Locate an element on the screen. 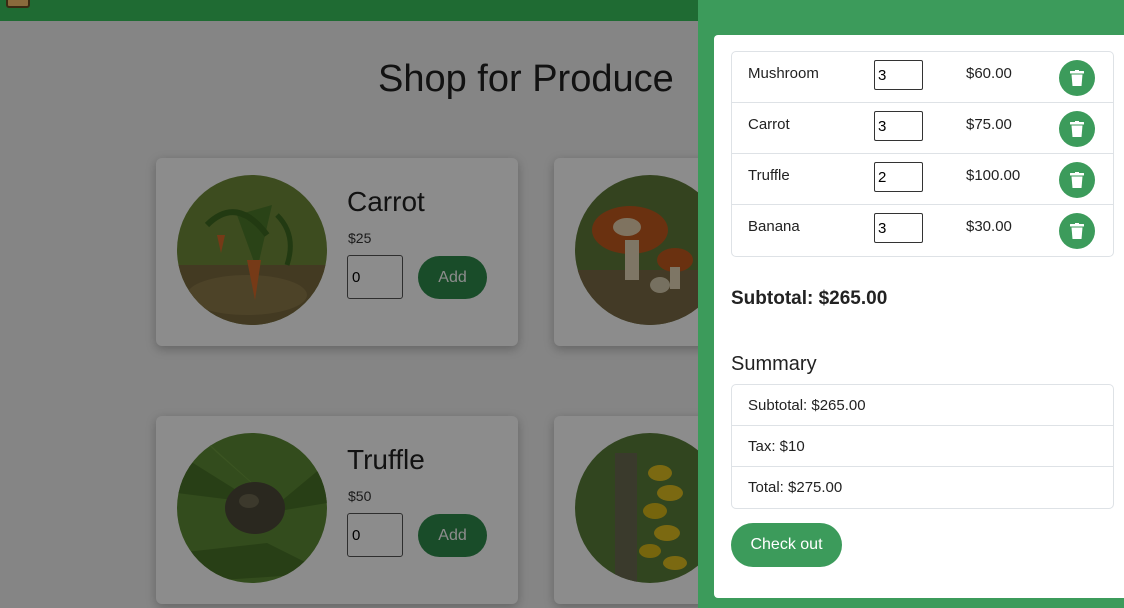 The width and height of the screenshot is (1124, 608). cart-row: Carrot $75.00 is located at coordinates (922, 128).